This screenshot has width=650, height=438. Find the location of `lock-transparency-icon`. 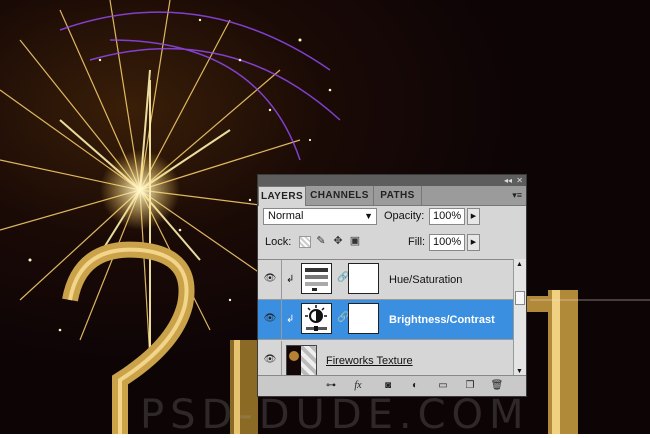

lock-transparency-icon is located at coordinates (305, 242).